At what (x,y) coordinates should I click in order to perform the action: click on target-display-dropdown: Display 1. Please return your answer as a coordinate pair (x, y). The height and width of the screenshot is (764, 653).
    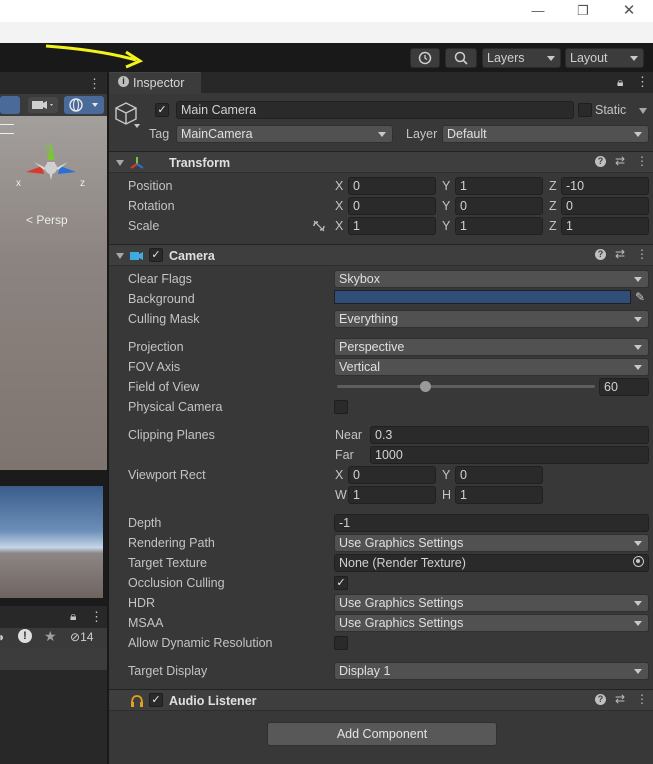
    Looking at the image, I should click on (491, 671).